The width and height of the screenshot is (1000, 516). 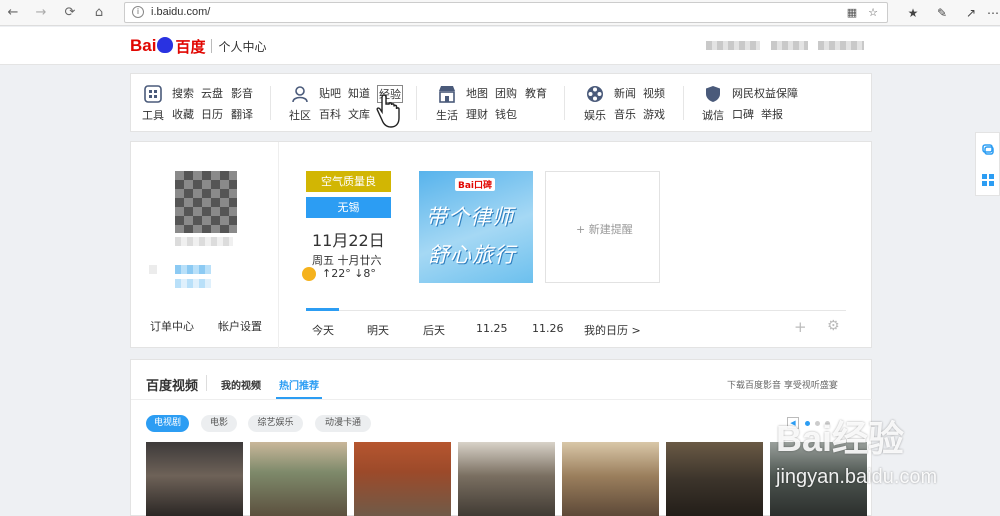 I want to click on favorites-hub-icon: ★, so click(x=913, y=13).